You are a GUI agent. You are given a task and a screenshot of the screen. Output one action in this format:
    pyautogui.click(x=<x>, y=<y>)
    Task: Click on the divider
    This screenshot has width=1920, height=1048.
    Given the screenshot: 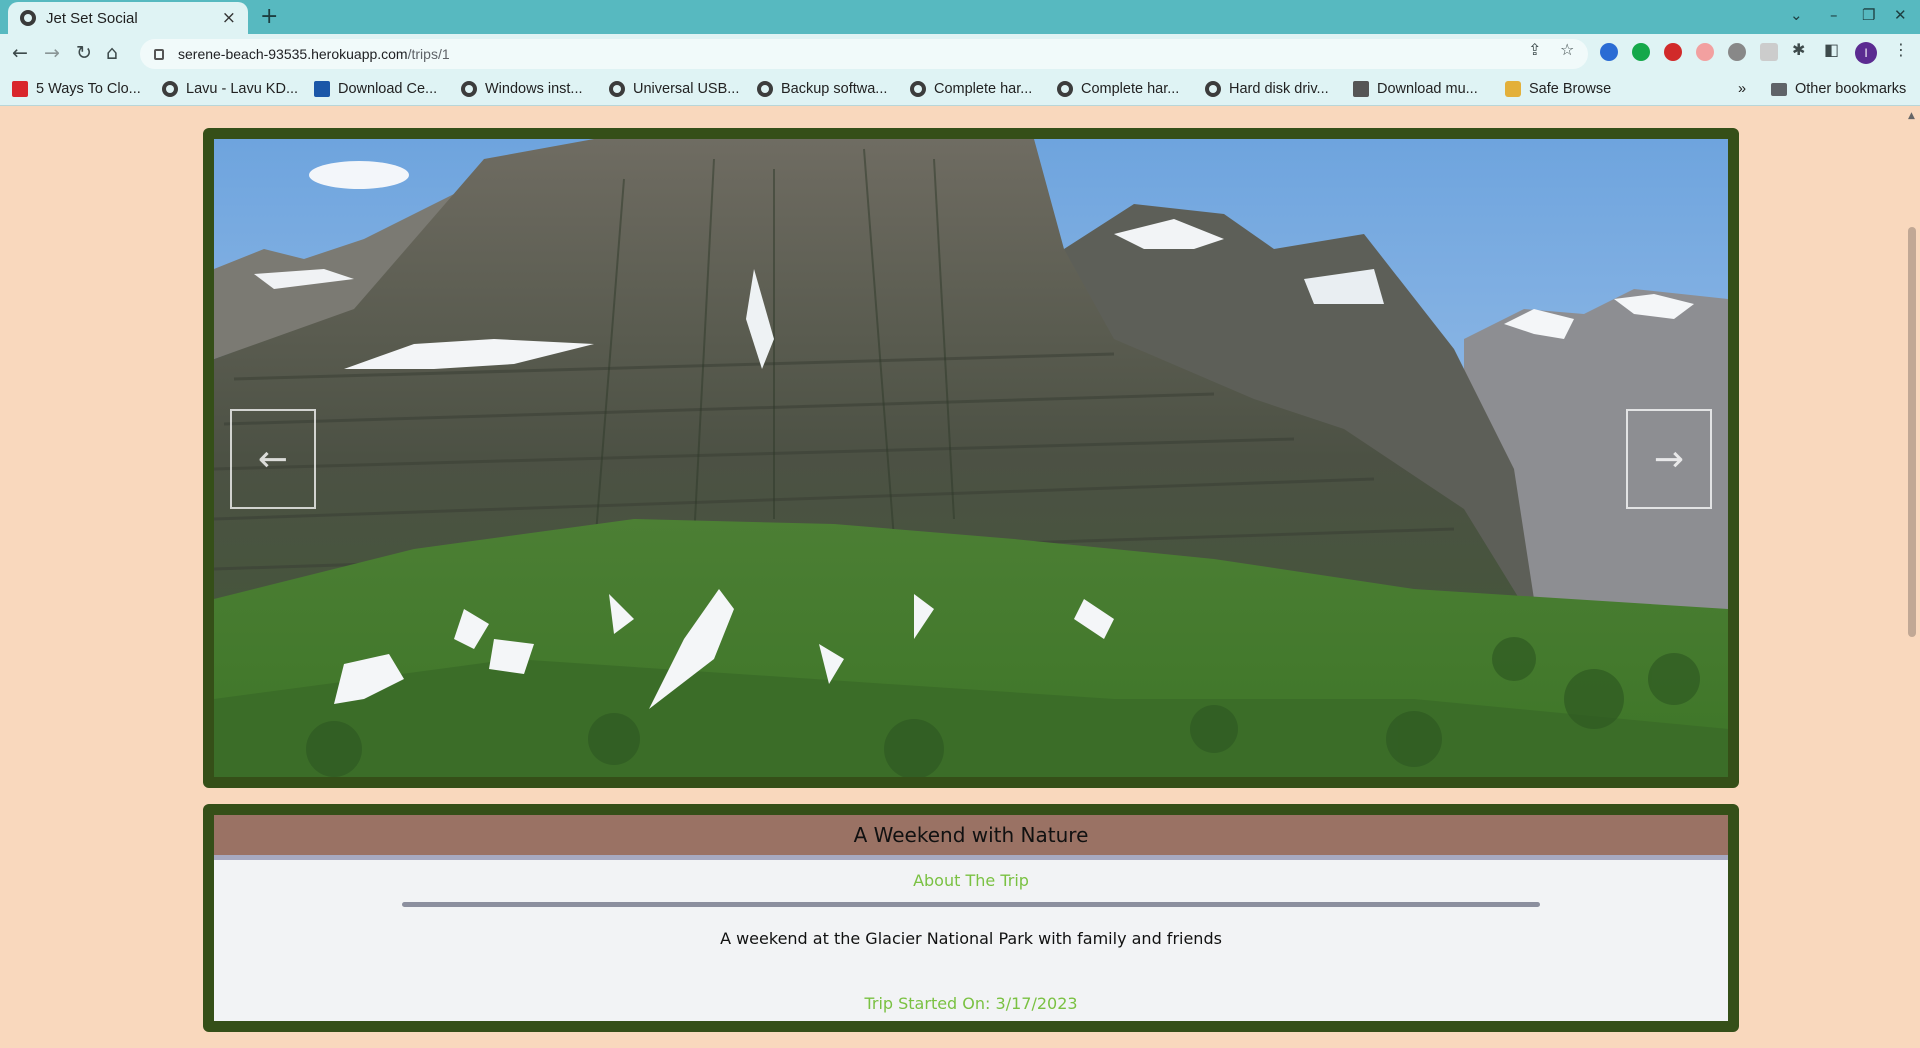 What is the action you would take?
    pyautogui.click(x=971, y=904)
    